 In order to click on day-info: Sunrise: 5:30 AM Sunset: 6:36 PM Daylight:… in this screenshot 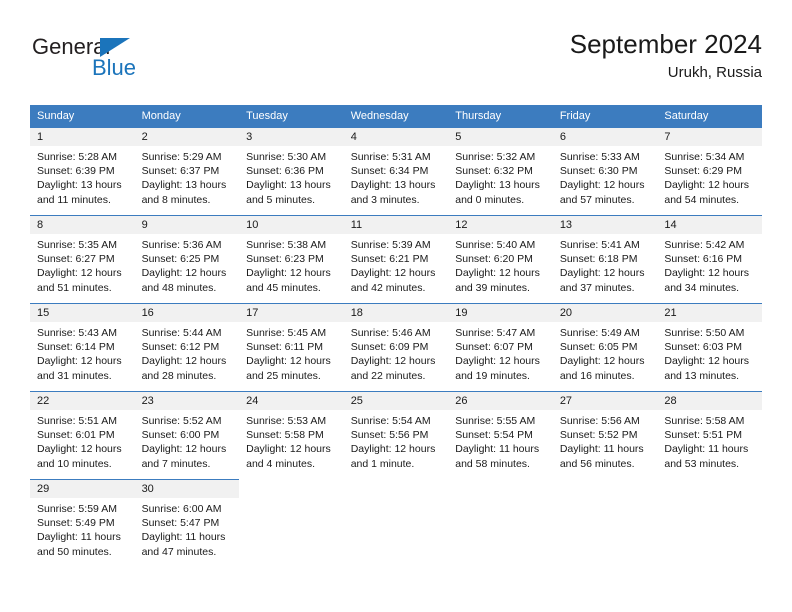, I will do `click(291, 176)`.